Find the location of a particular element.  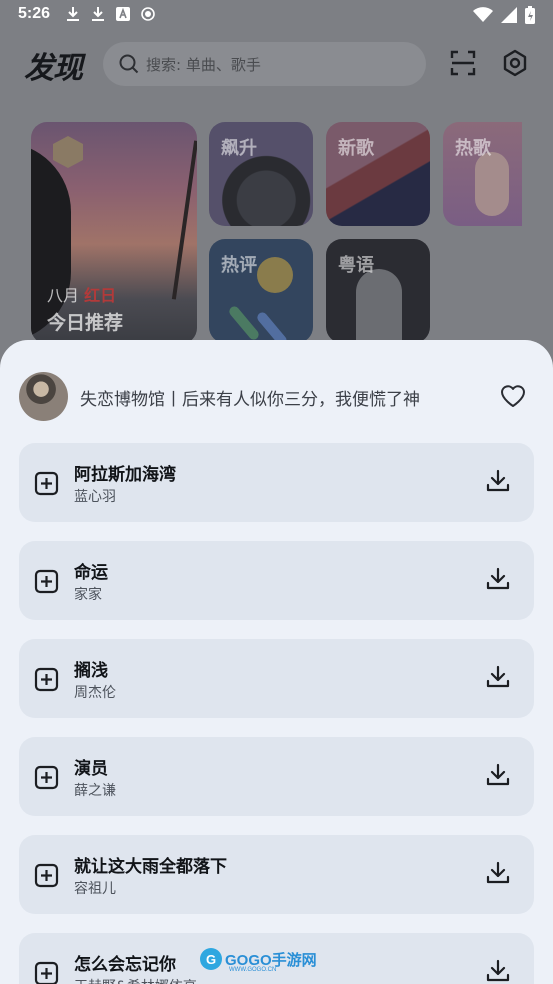

signal-icon is located at coordinates (509, 15).